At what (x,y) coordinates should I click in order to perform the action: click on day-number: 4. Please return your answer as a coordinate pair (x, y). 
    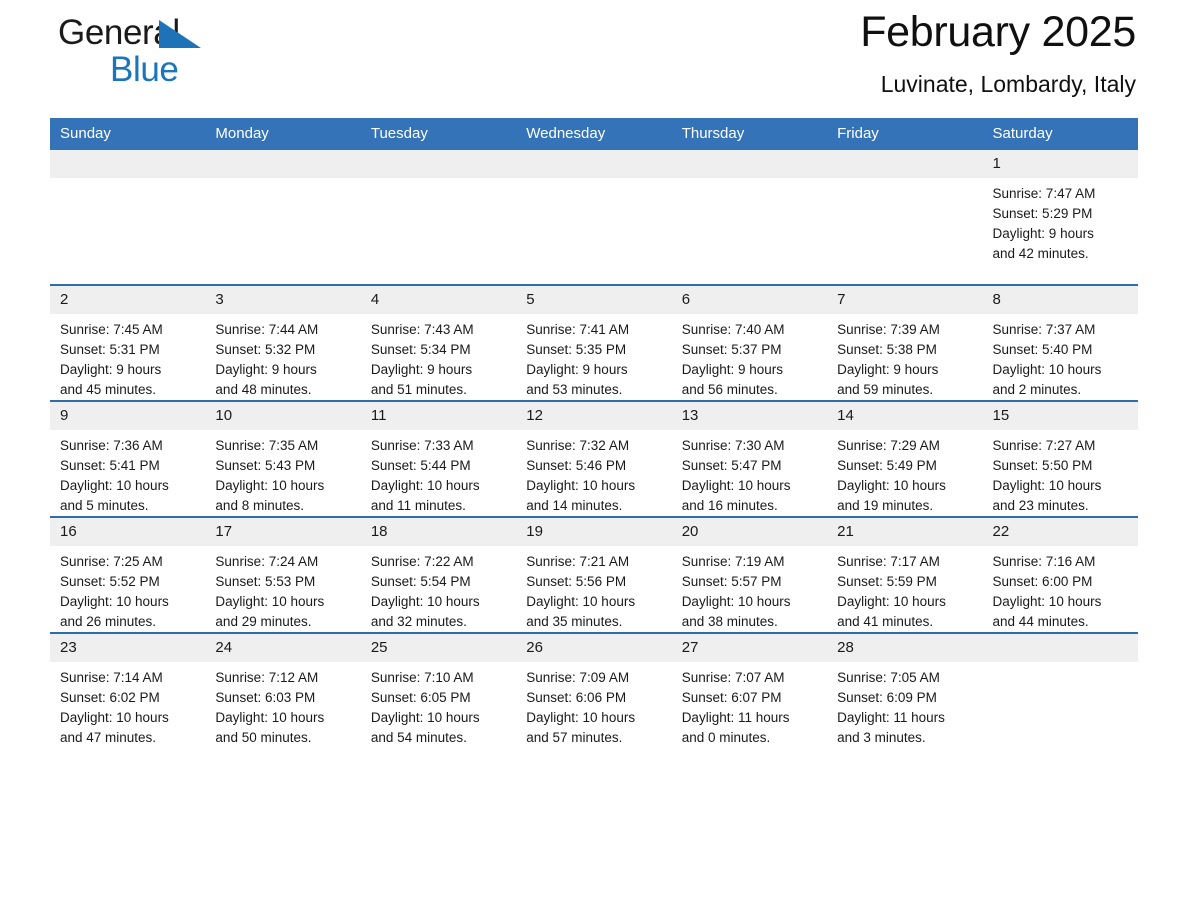
    Looking at the image, I should click on (438, 300).